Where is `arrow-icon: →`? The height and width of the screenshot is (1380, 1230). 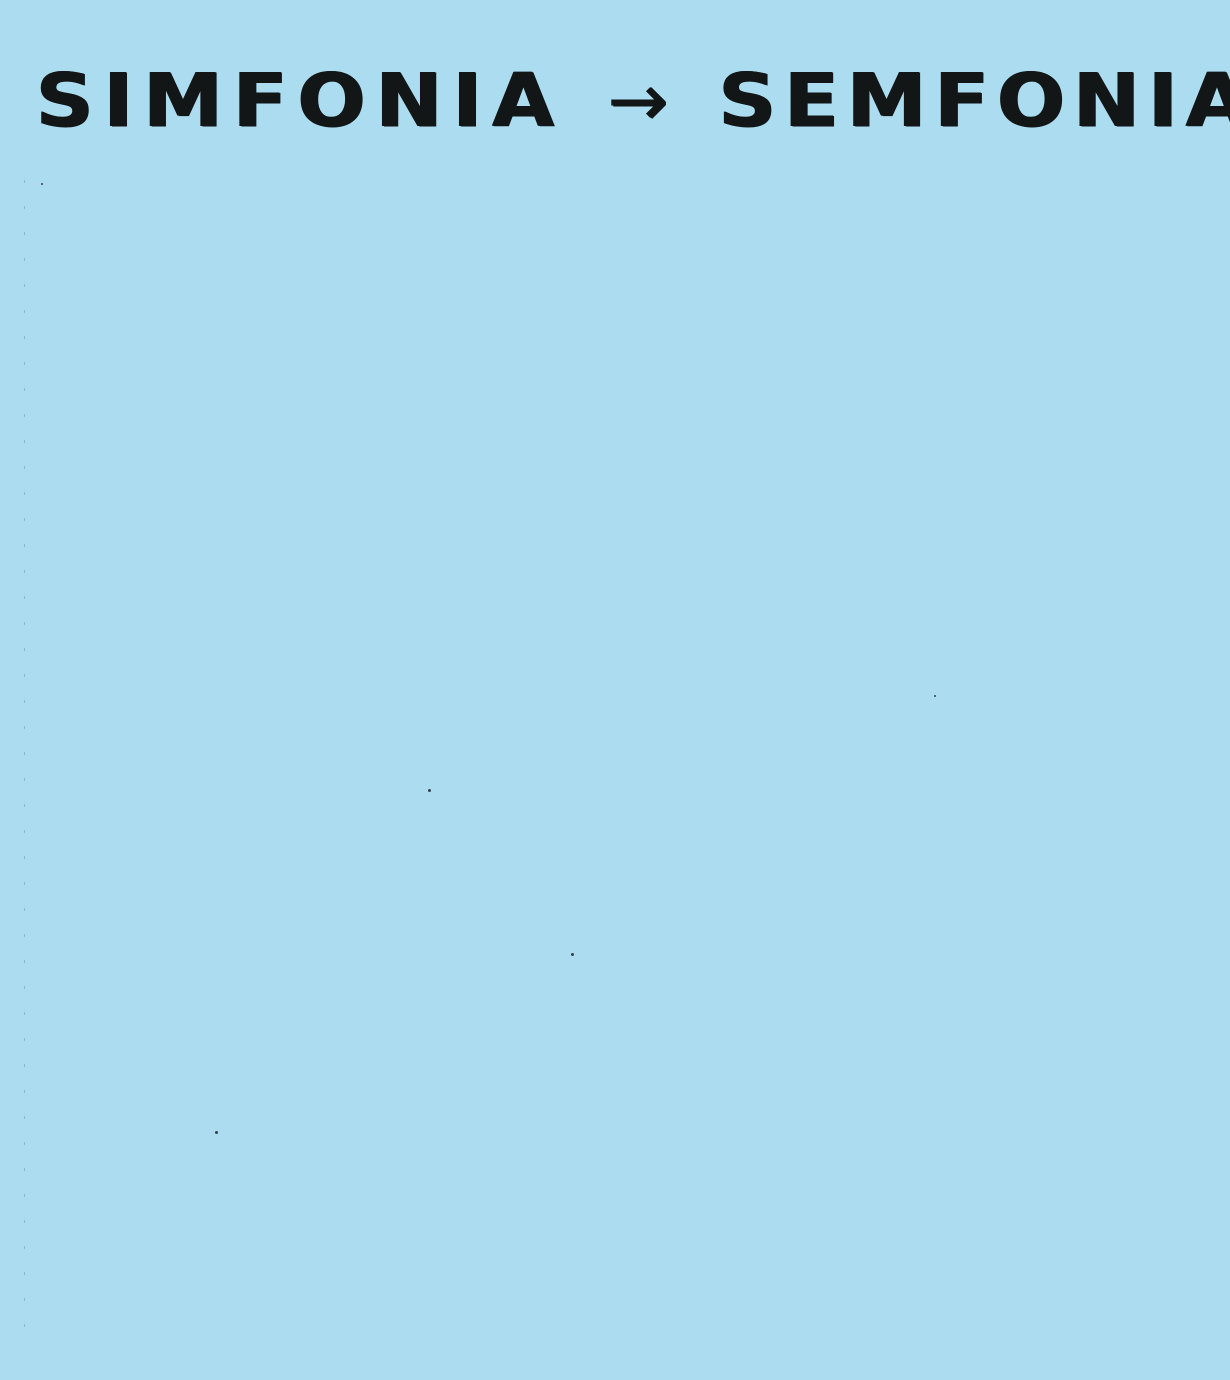 arrow-icon: → is located at coordinates (638, 100).